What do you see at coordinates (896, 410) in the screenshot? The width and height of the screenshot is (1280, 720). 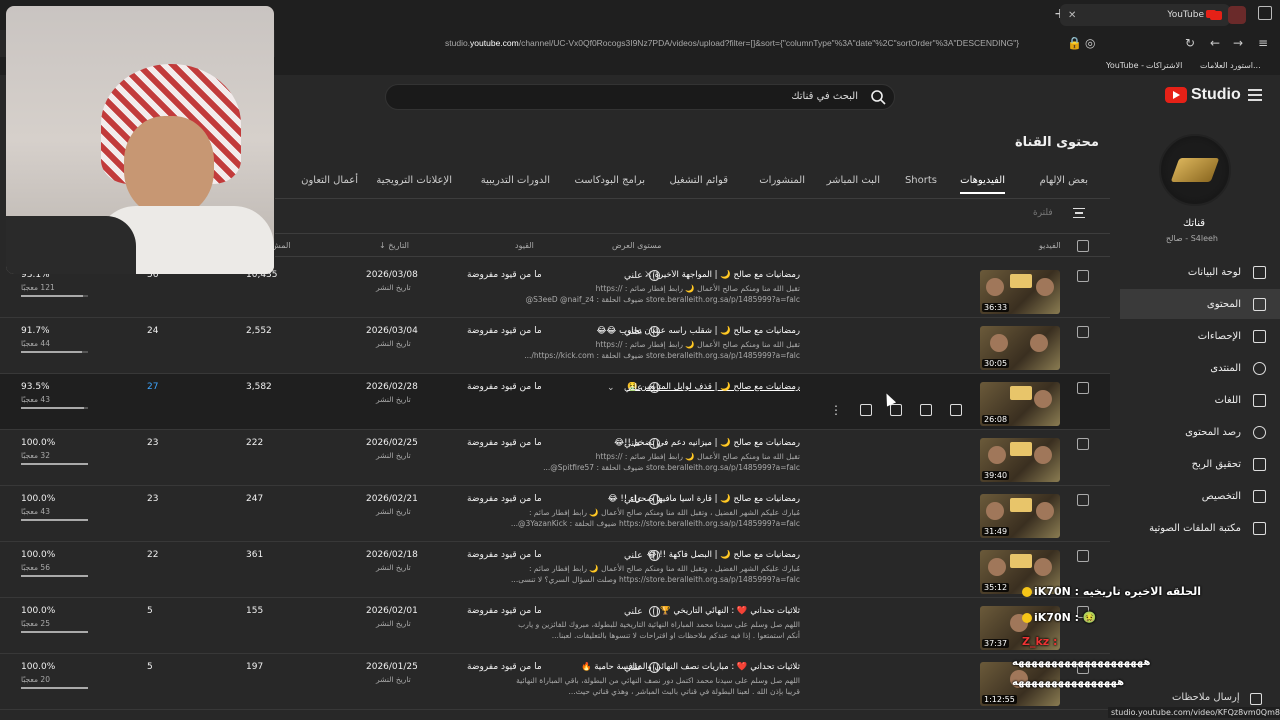 I see `comments-icon` at bounding box center [896, 410].